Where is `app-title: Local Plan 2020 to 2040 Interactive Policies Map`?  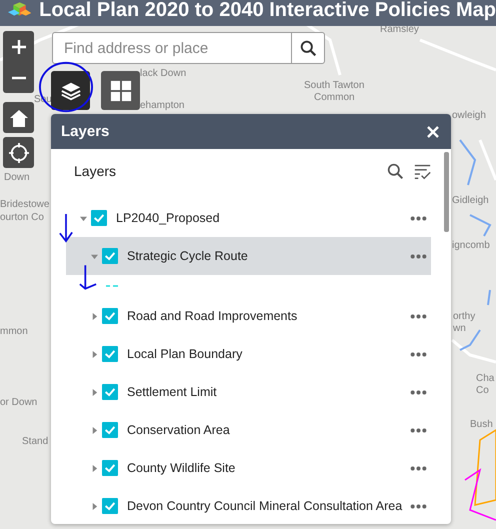 app-title: Local Plan 2020 to 2040 Interactive Policies Map is located at coordinates (267, 11).